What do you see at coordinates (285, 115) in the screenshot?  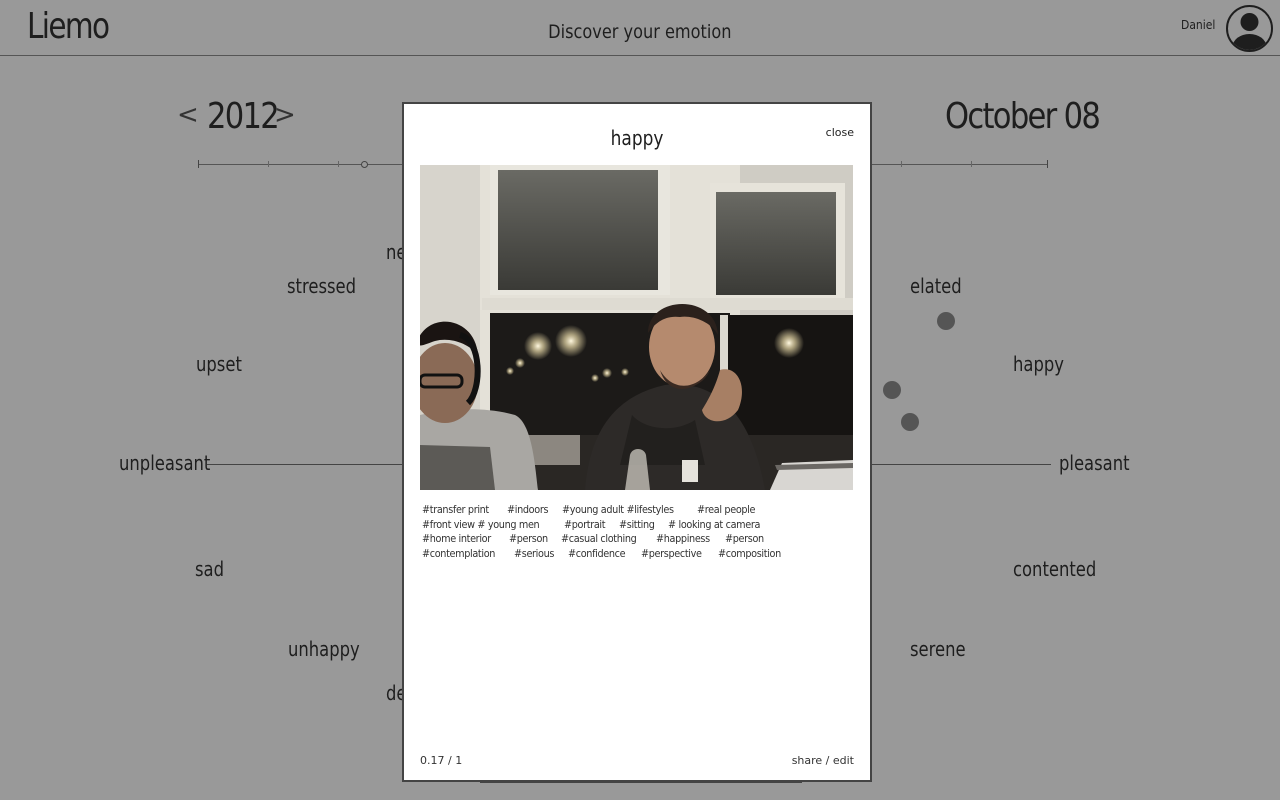 I see `next-year-button: >` at bounding box center [285, 115].